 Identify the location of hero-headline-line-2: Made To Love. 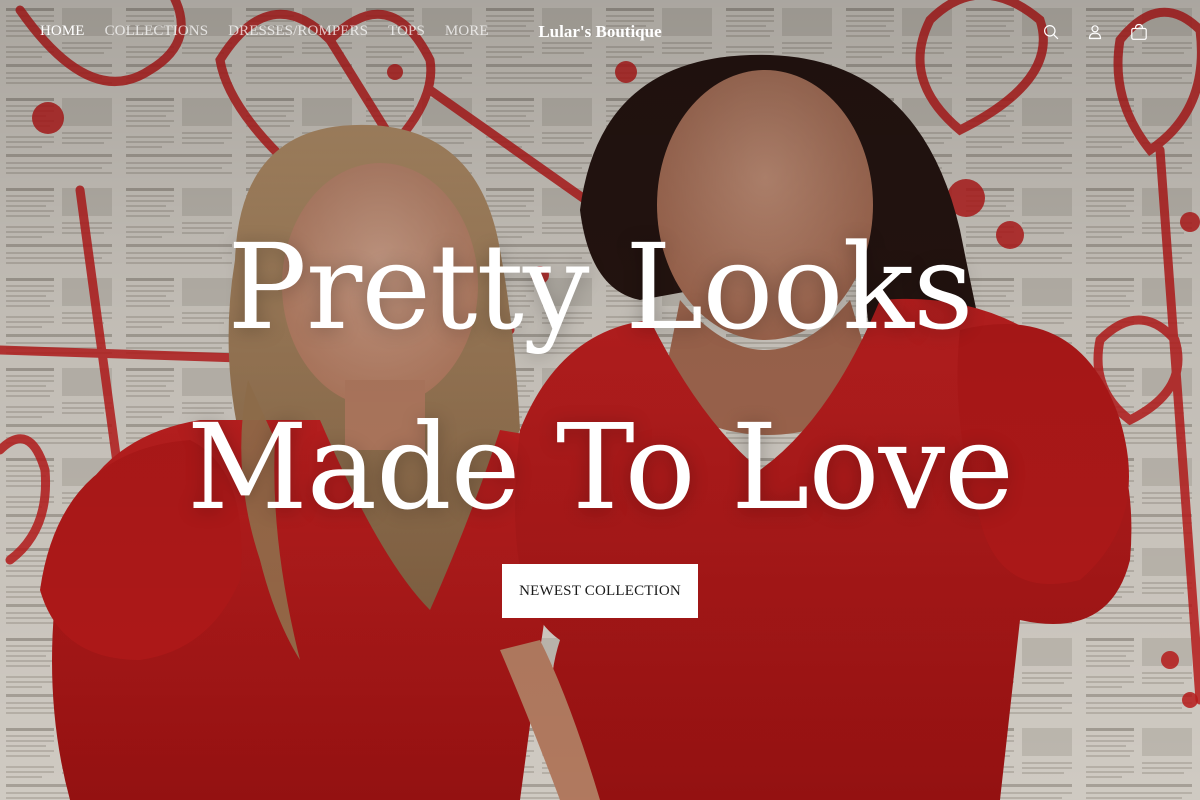
(600, 467).